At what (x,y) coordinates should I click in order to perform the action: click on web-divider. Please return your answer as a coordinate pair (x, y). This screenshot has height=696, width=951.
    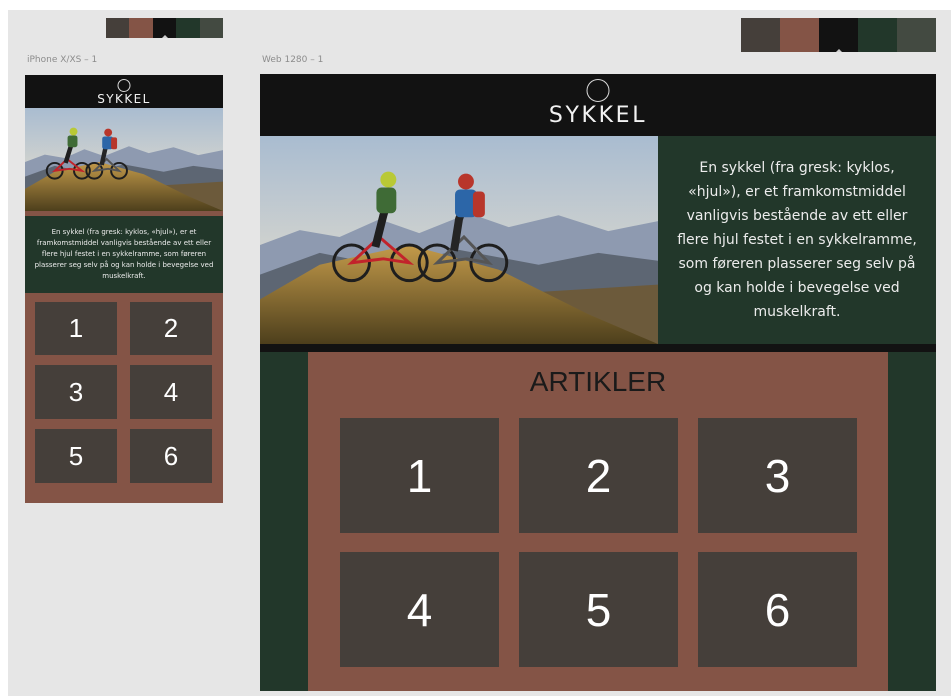
    Looking at the image, I should click on (598, 348).